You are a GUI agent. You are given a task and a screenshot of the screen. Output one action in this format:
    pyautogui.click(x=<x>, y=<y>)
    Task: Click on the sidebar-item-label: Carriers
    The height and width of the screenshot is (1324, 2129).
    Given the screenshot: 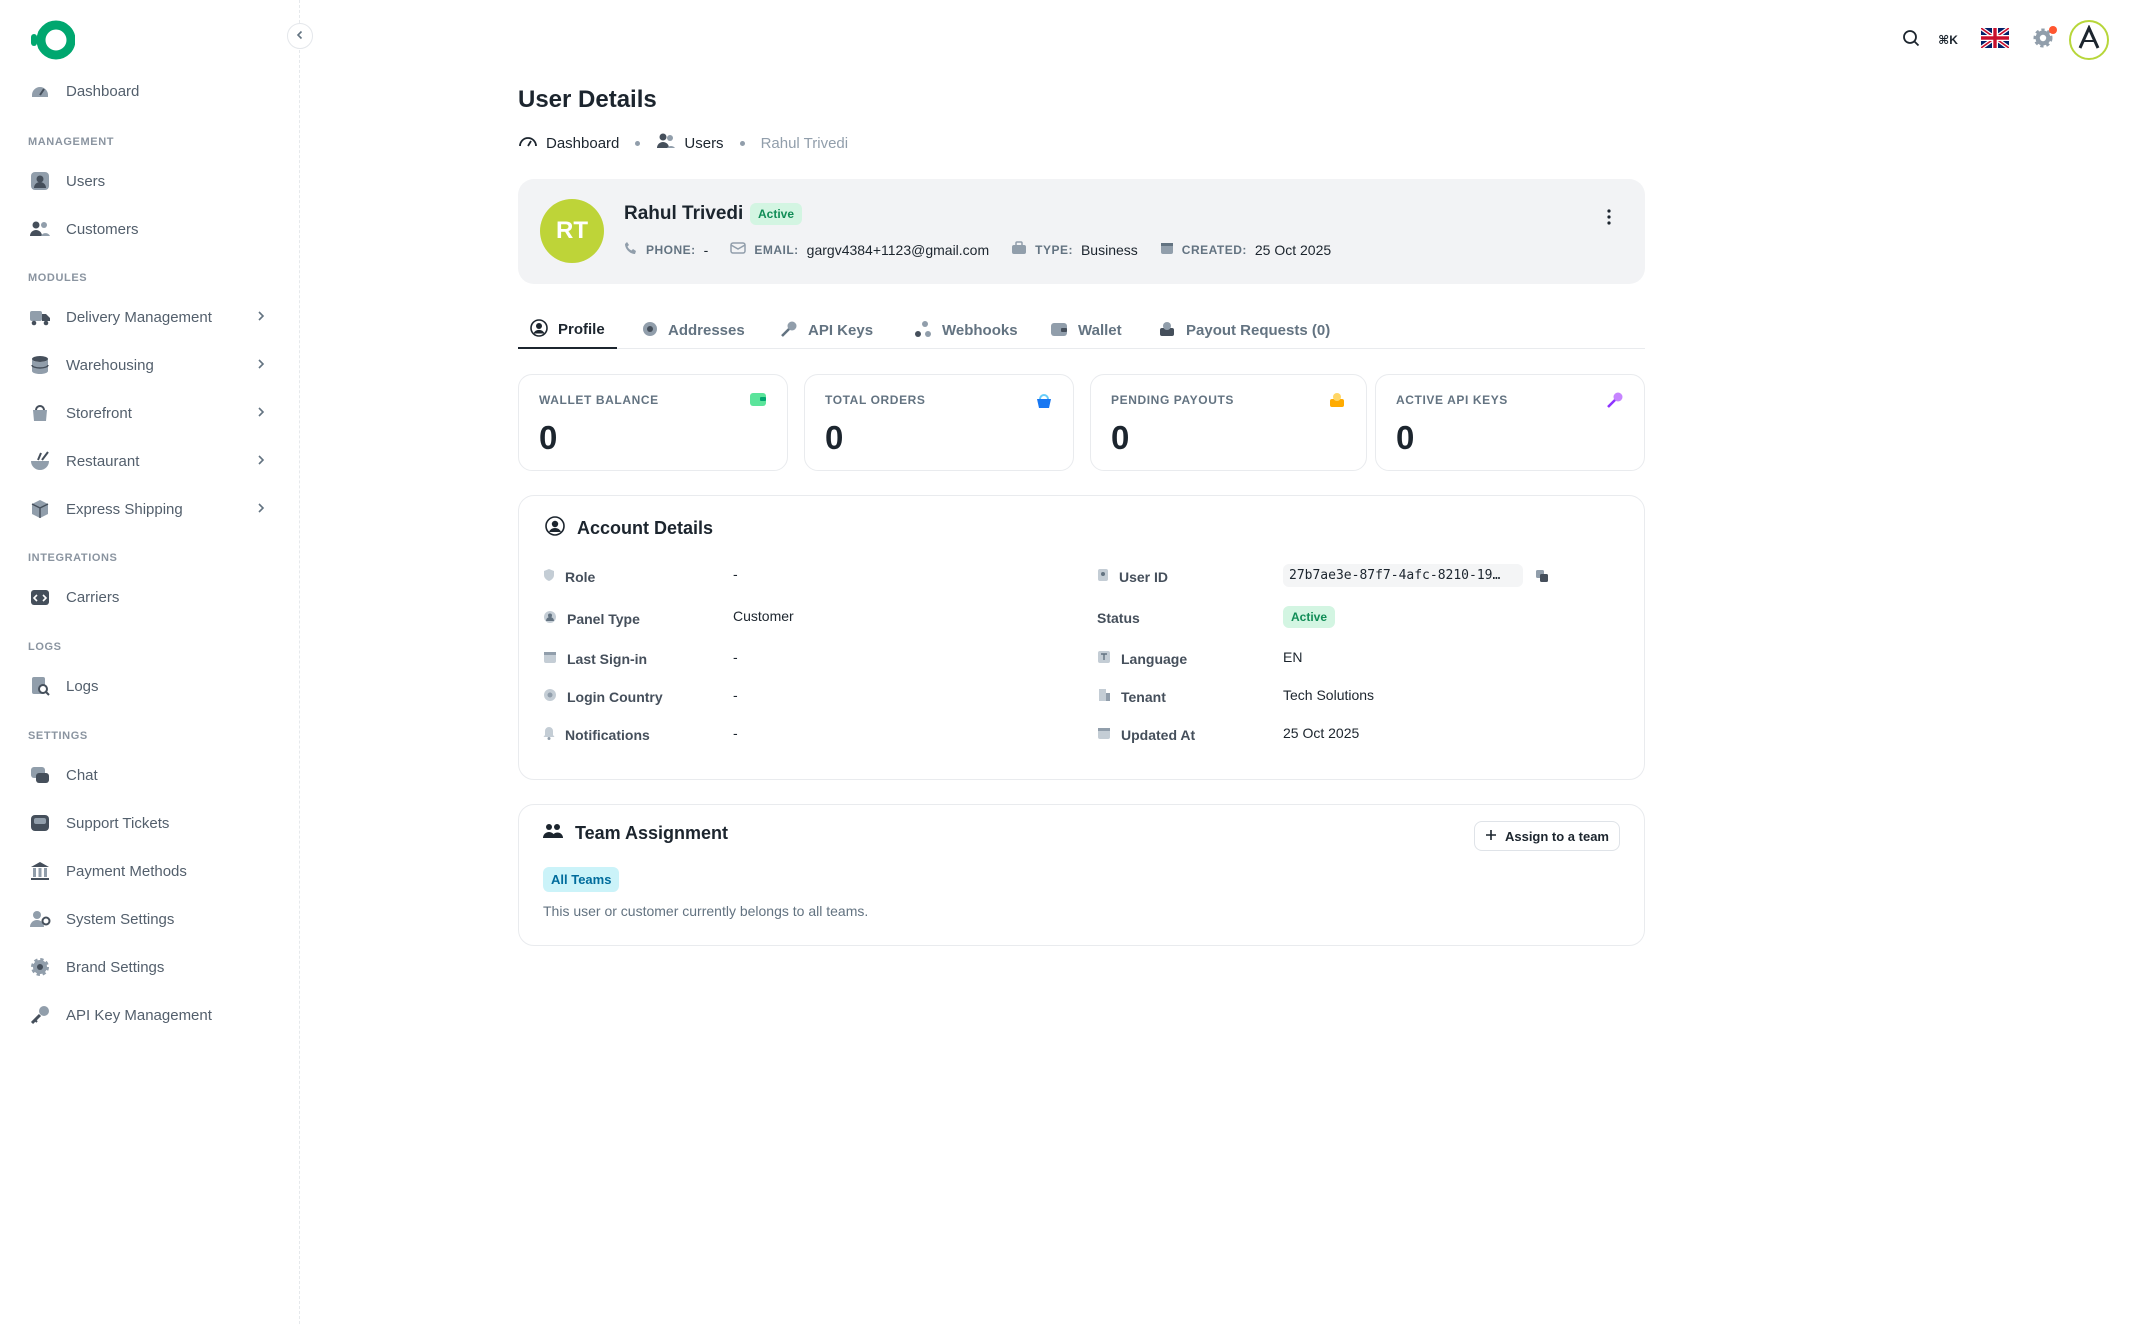 What is the action you would take?
    pyautogui.click(x=93, y=597)
    